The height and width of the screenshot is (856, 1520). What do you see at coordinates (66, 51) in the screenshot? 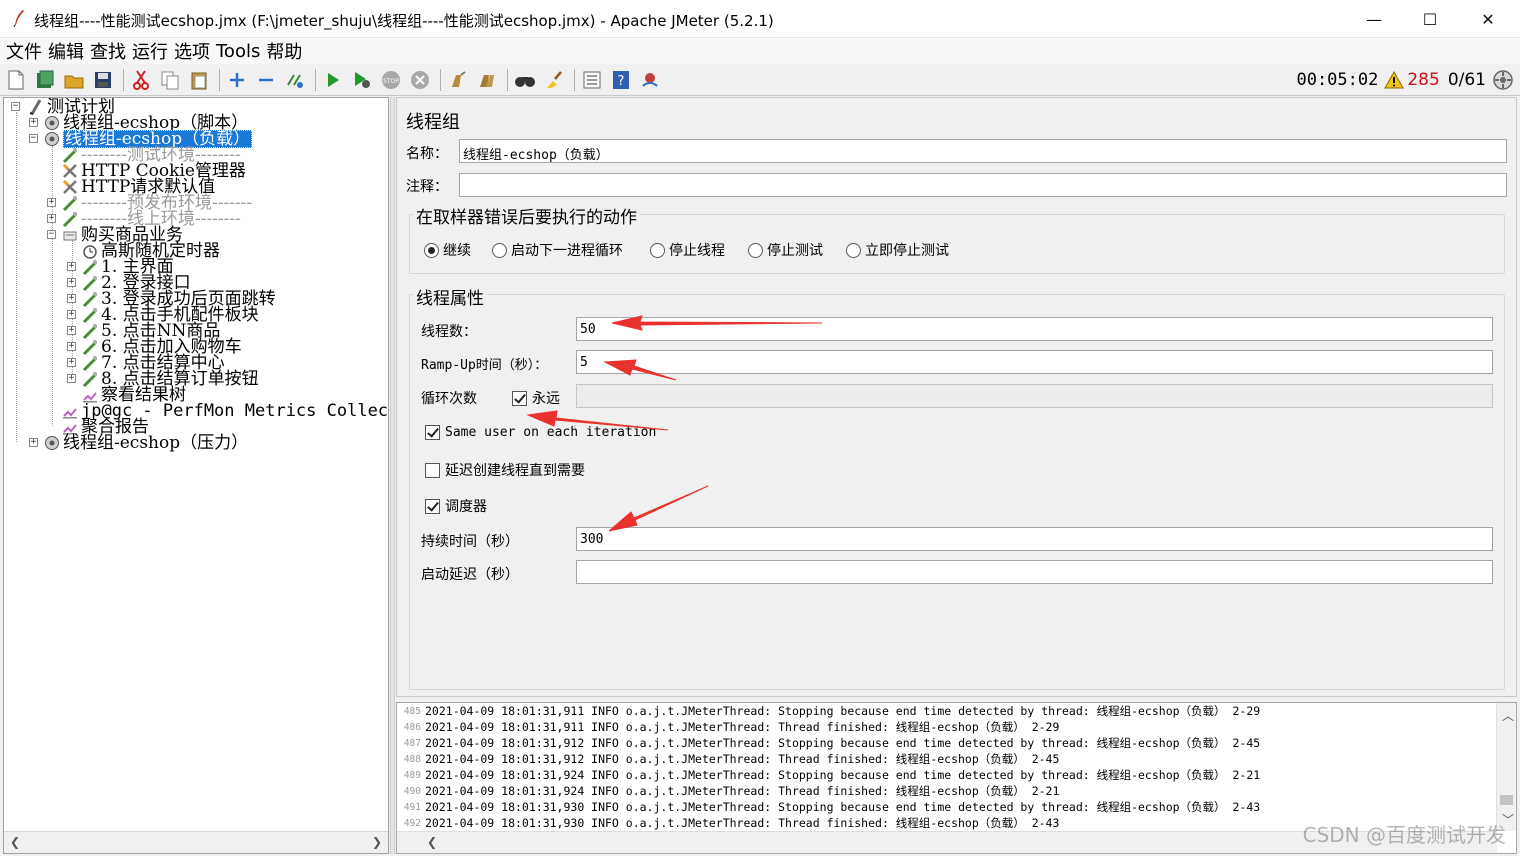
I see `menu-edit: 编辑` at bounding box center [66, 51].